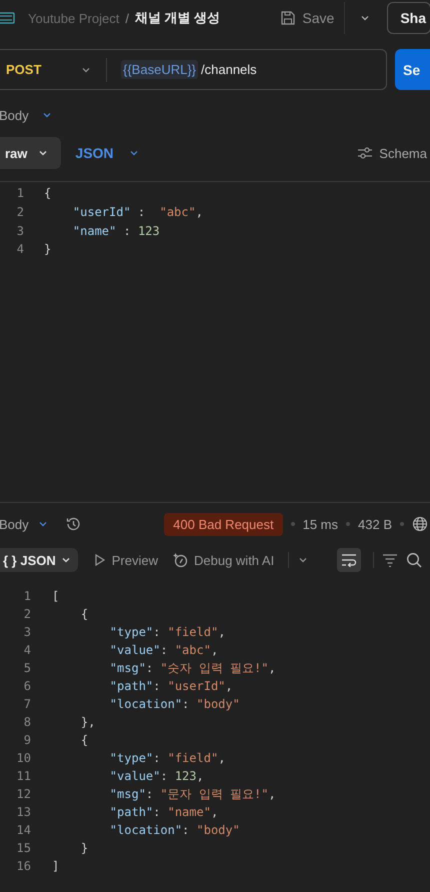 This screenshot has height=892, width=430. Describe the element at coordinates (412, 69) in the screenshot. I see `send-button: Se` at that location.